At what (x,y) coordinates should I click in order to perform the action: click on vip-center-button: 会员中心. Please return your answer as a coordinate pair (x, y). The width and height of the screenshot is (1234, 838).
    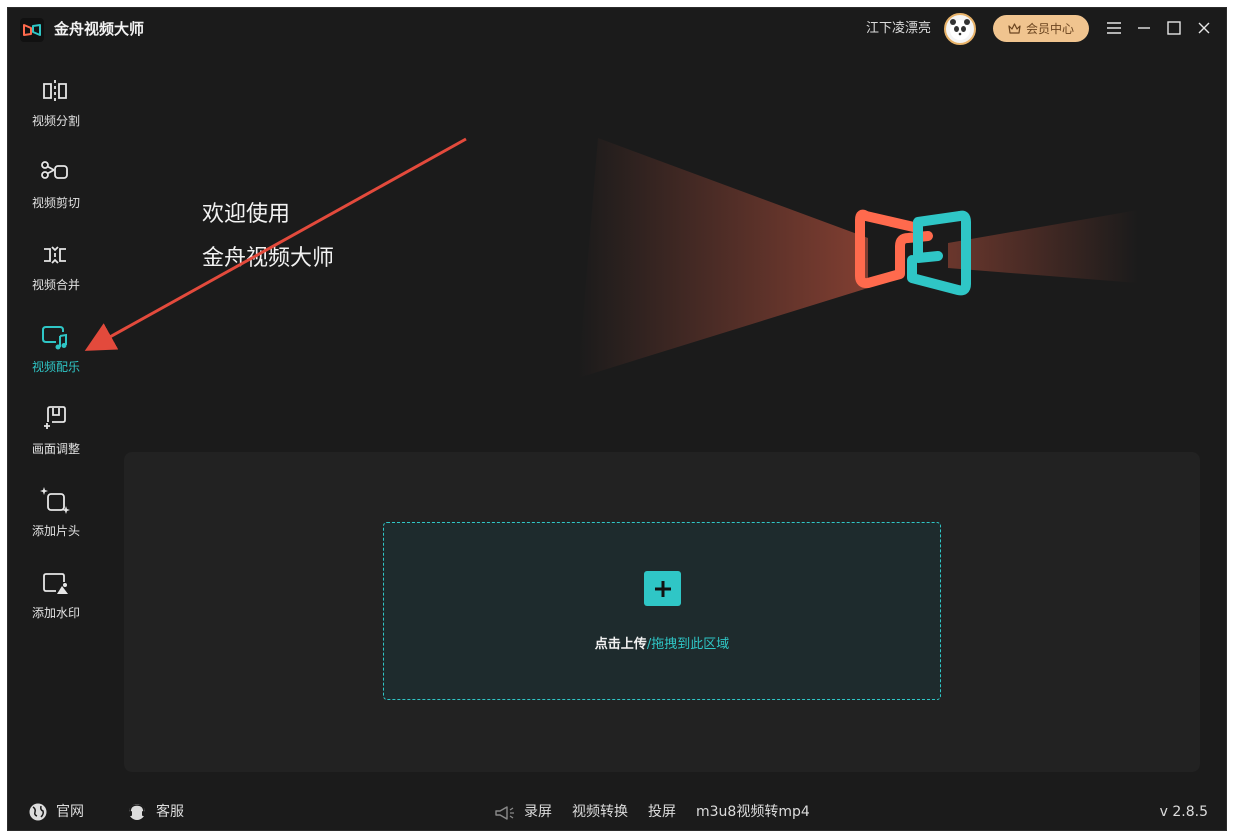
    Looking at the image, I should click on (1041, 28).